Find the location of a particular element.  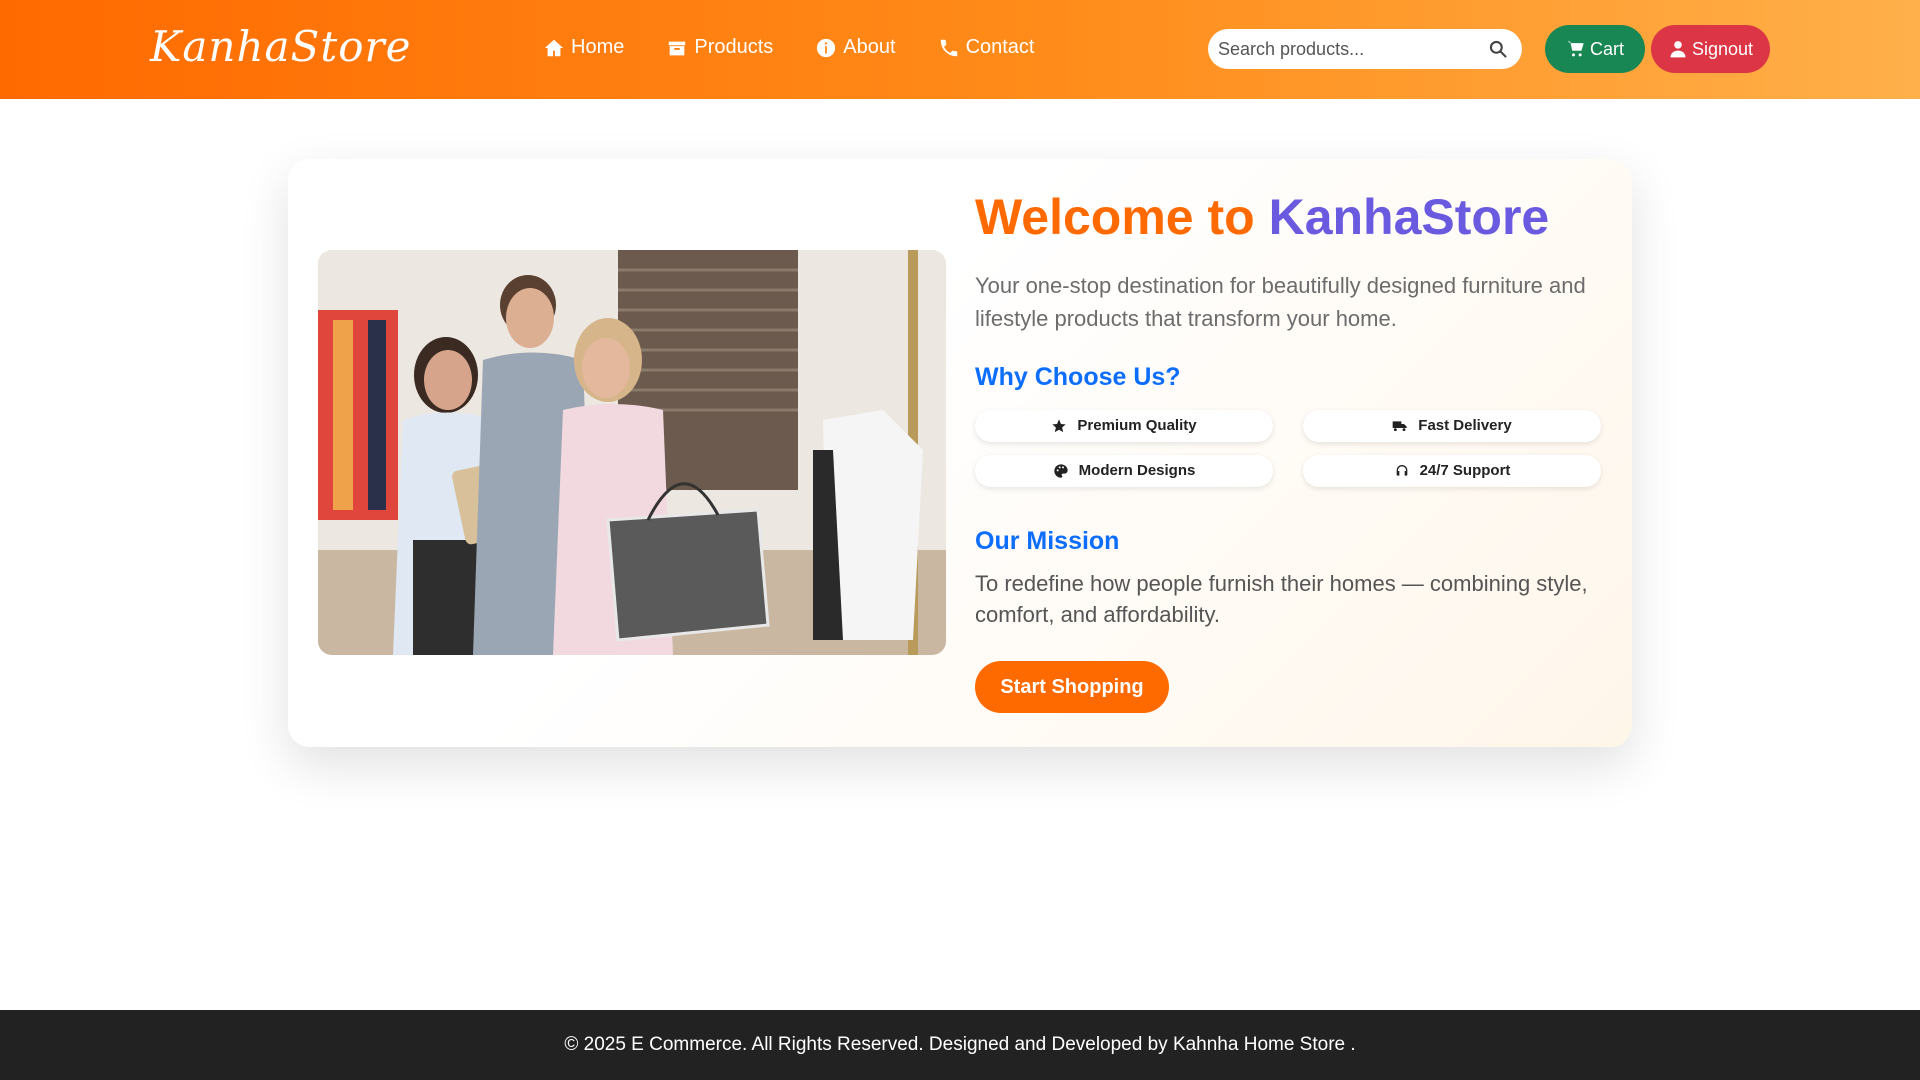

hero-image is located at coordinates (632, 452).